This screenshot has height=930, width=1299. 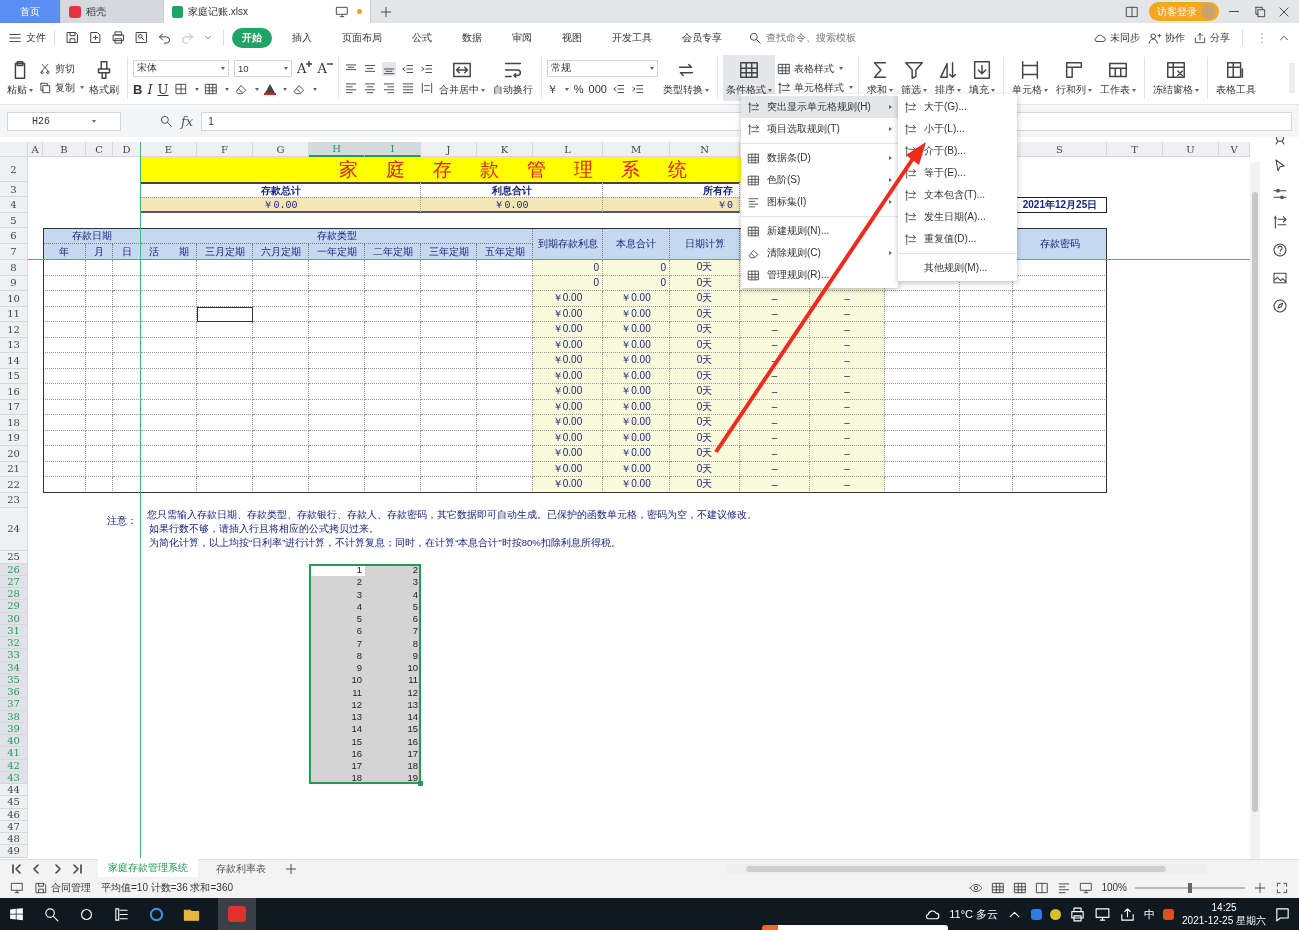 What do you see at coordinates (602, 68) in the screenshot?
I see `number-format-select: 常规` at bounding box center [602, 68].